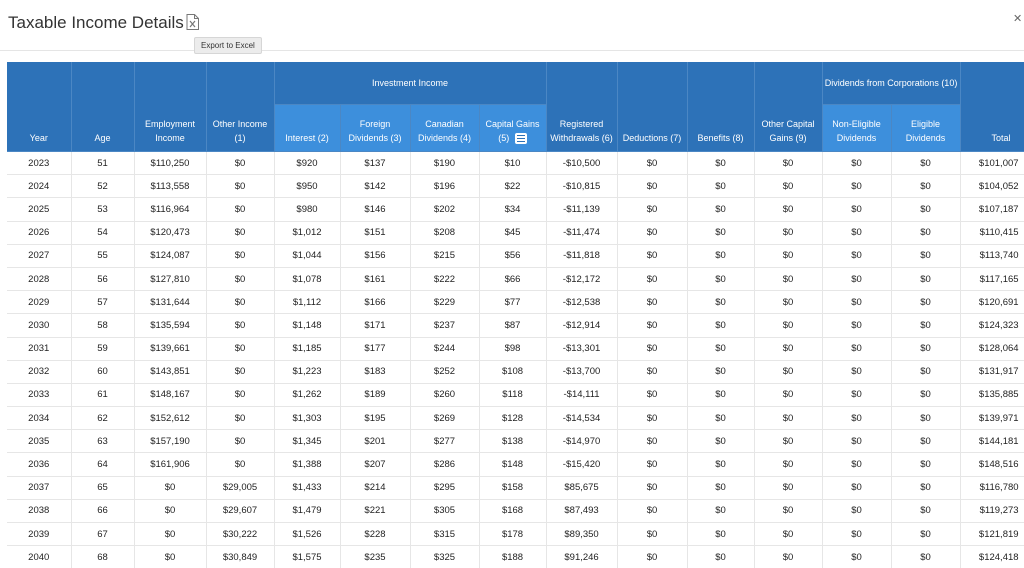 Image resolution: width=1024 pixels, height=568 pixels. What do you see at coordinates (445, 163) in the screenshot?
I see `table-cell: $190` at bounding box center [445, 163].